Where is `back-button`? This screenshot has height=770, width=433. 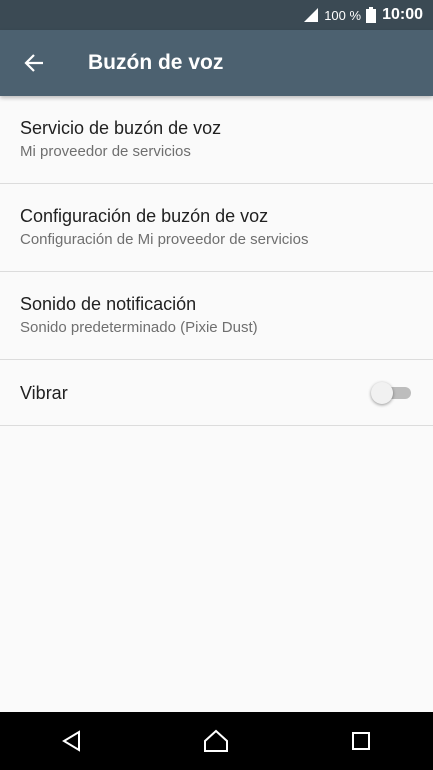
back-button is located at coordinates (34, 63).